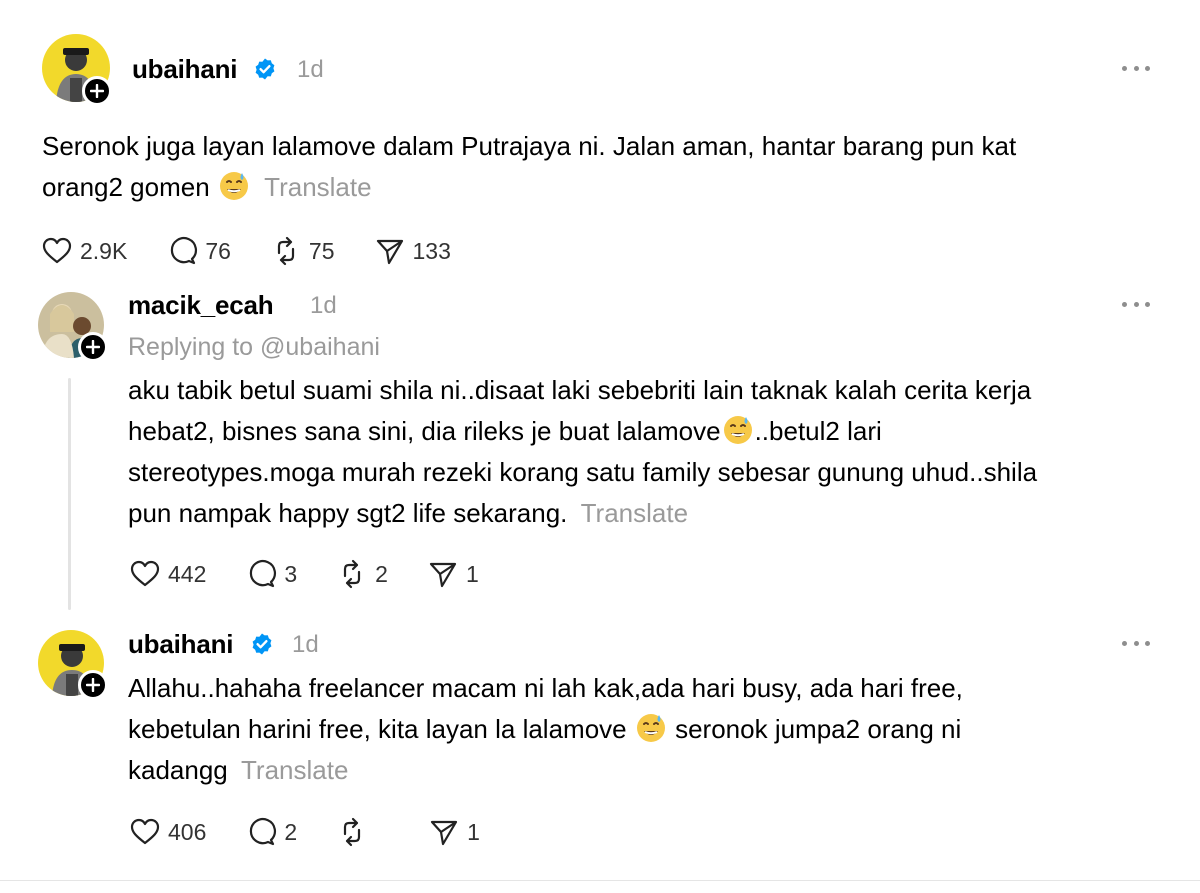 Image resolution: width=1200 pixels, height=893 pixels. What do you see at coordinates (323, 832) in the screenshot?
I see `post-actions: 406 2 1` at bounding box center [323, 832].